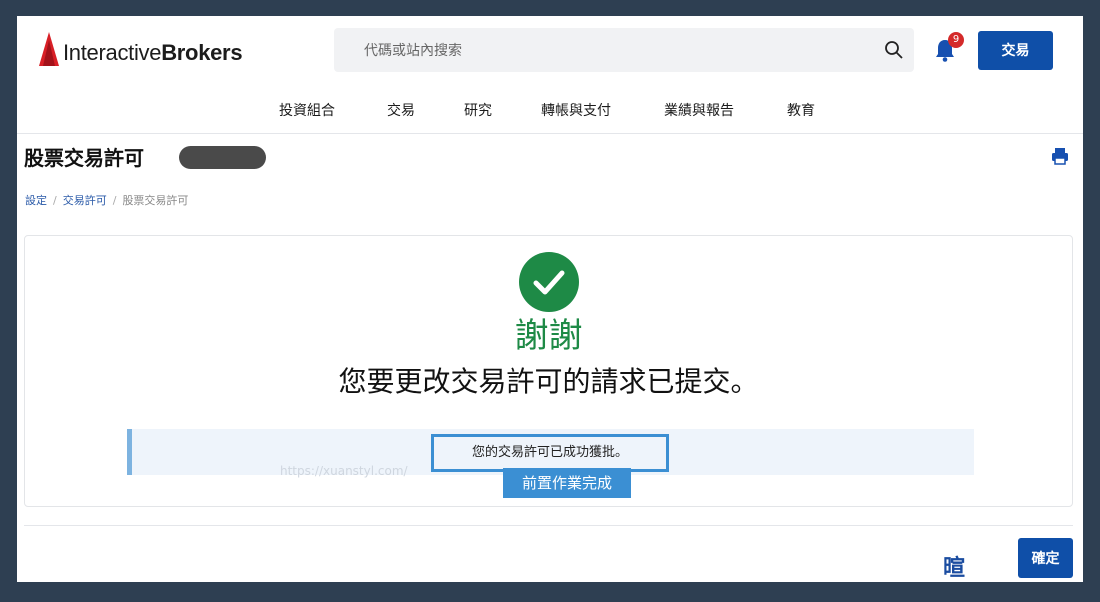  What do you see at coordinates (155, 200) in the screenshot?
I see `breadcrumb-current: 股票交易許可` at bounding box center [155, 200].